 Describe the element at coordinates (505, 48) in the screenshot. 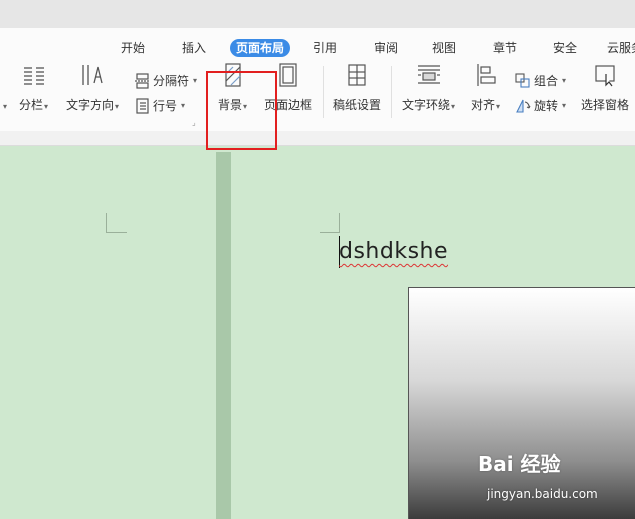

I see `tab-chapter: 章节` at that location.